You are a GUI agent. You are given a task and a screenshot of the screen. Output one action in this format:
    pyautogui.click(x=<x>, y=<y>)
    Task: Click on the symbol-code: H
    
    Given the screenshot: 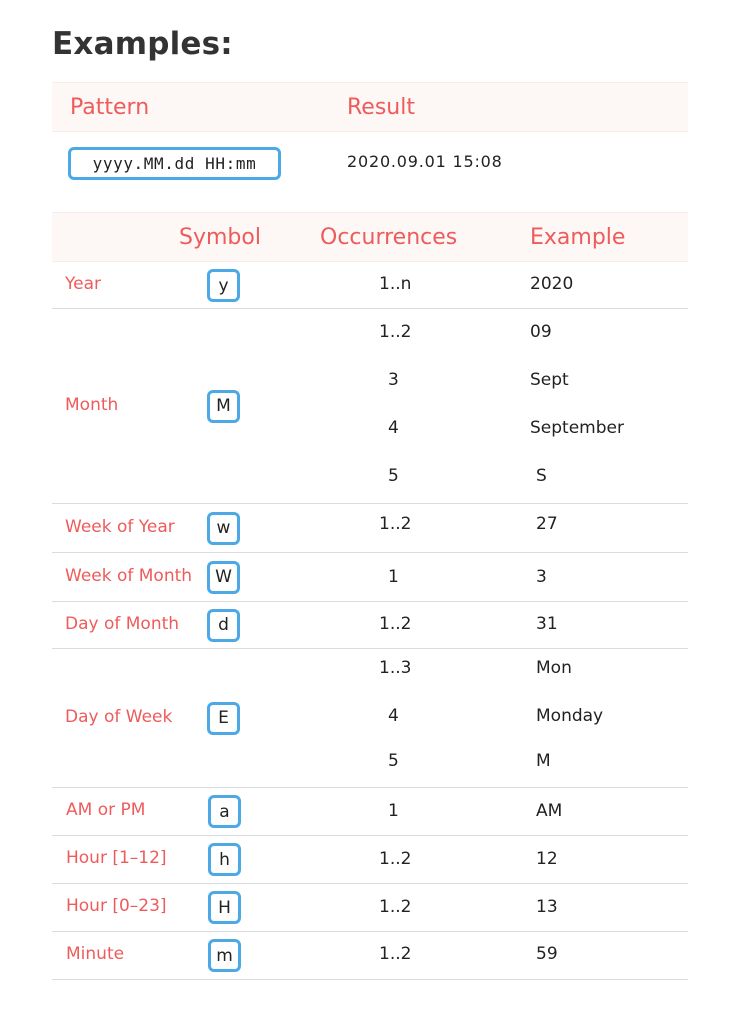 What is the action you would take?
    pyautogui.click(x=224, y=907)
    